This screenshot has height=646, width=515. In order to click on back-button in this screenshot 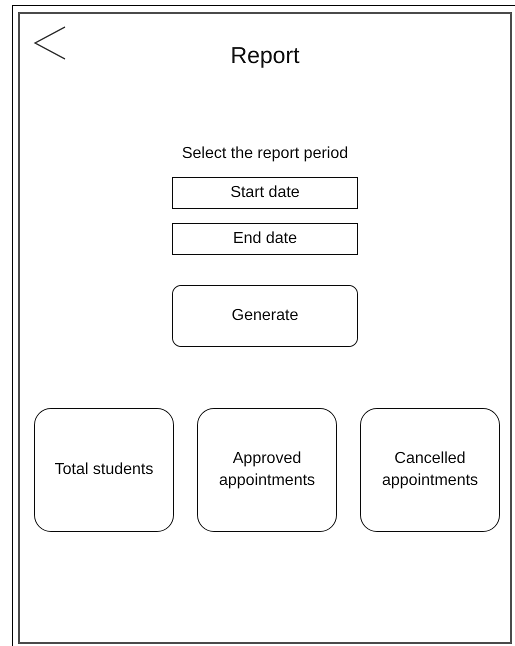, I will do `click(50, 43)`.